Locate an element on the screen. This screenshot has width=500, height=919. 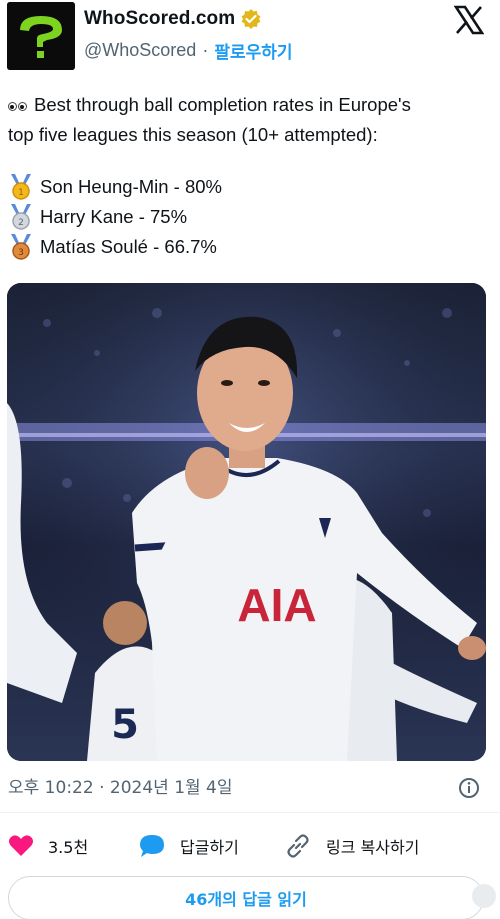
avatar is located at coordinates (41, 36).